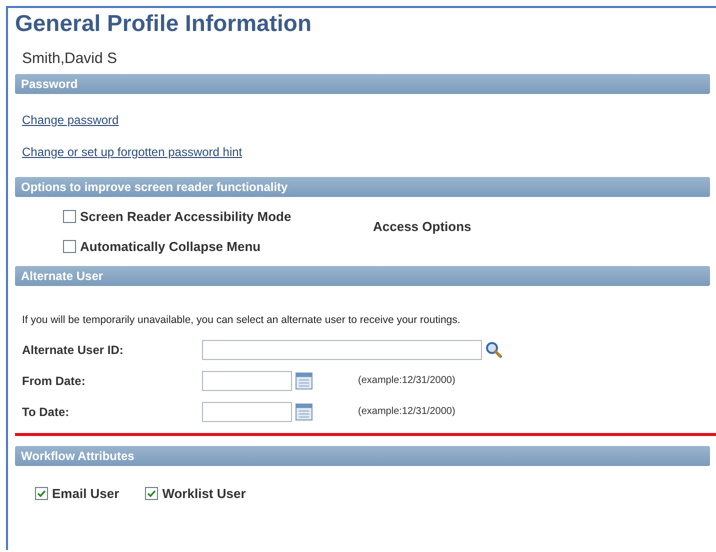  What do you see at coordinates (362, 276) in the screenshot?
I see `section-header: Alternate User` at bounding box center [362, 276].